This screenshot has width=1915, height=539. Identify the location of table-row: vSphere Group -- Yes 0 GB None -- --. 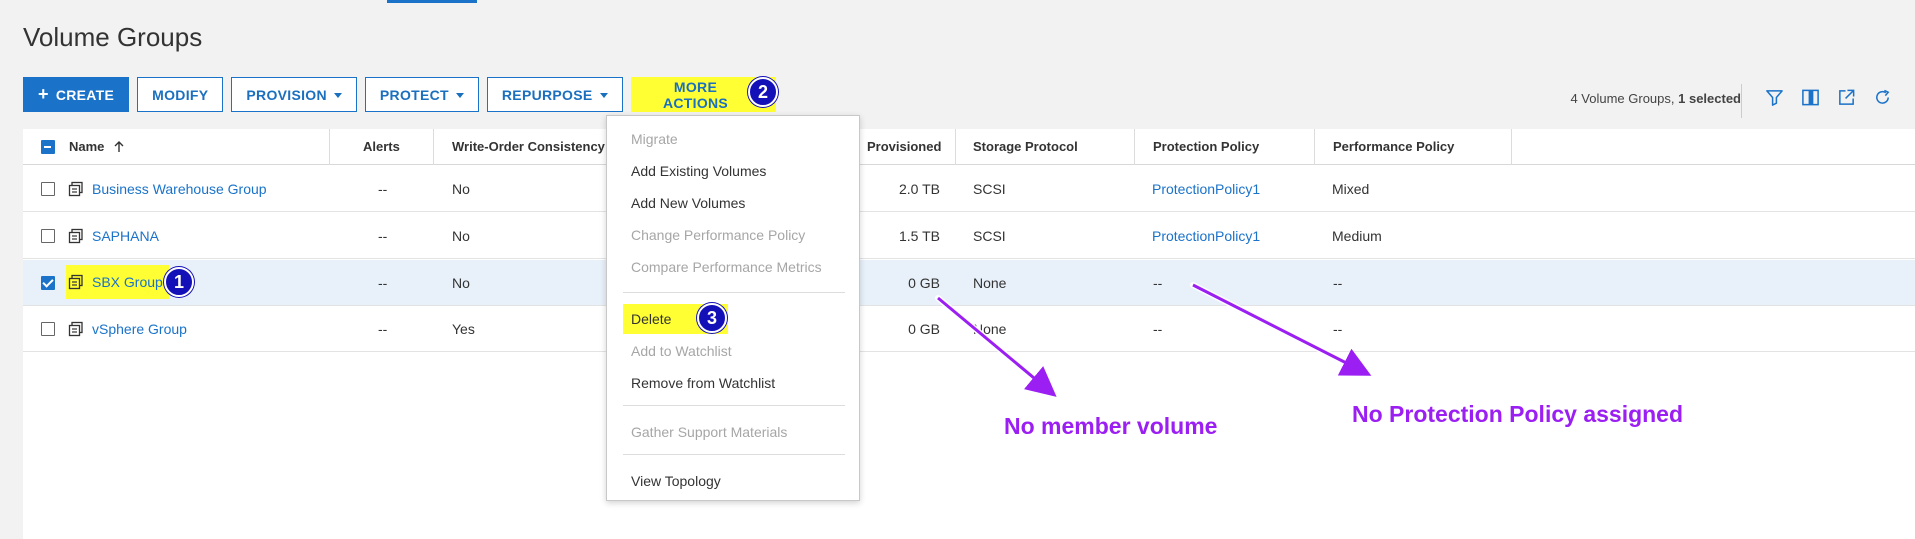
(969, 329).